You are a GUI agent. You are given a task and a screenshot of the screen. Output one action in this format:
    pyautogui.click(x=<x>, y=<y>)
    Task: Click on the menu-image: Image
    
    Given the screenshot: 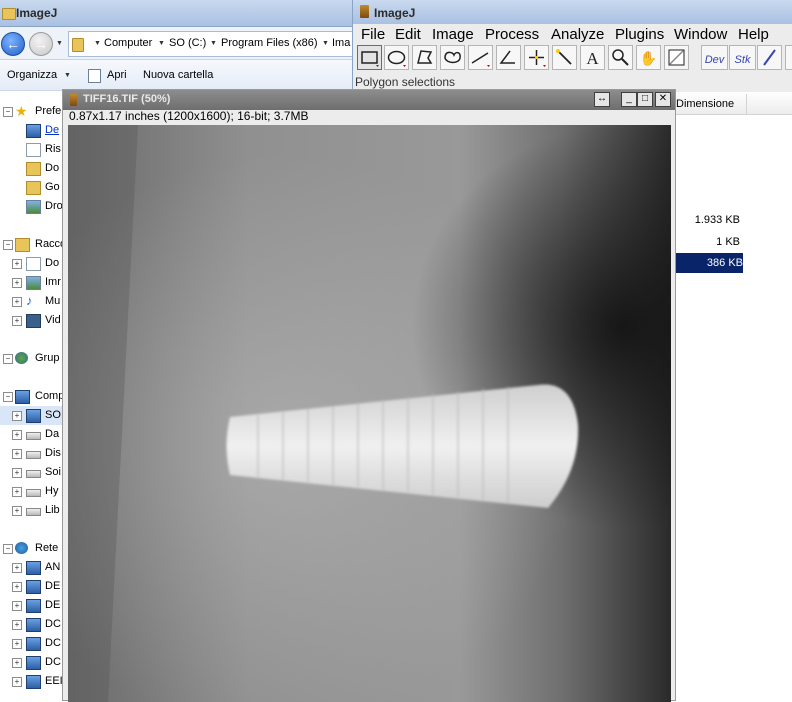 What is the action you would take?
    pyautogui.click(x=453, y=34)
    